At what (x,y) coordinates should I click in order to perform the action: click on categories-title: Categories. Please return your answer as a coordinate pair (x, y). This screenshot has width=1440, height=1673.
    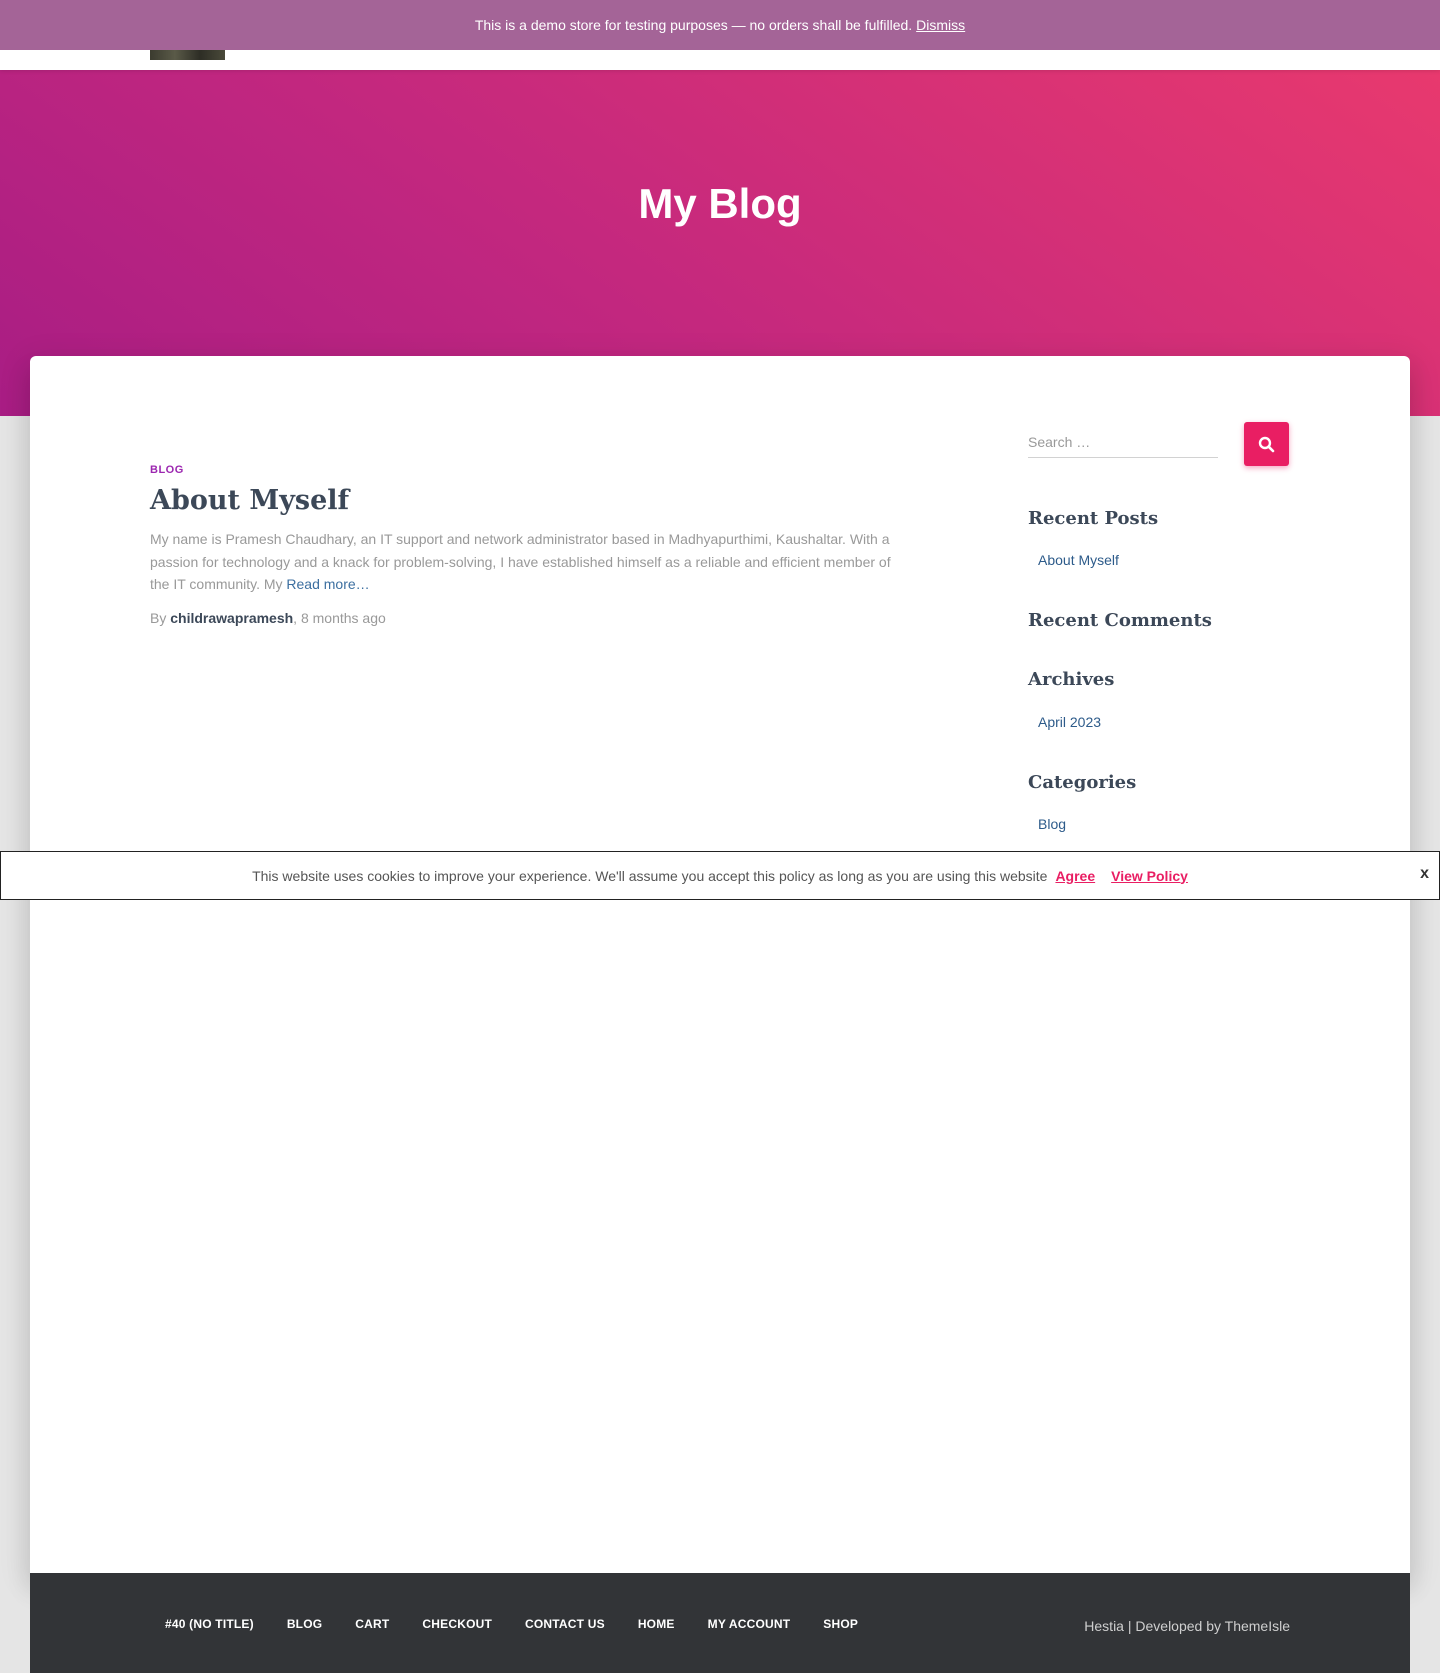
    Looking at the image, I should click on (1082, 782).